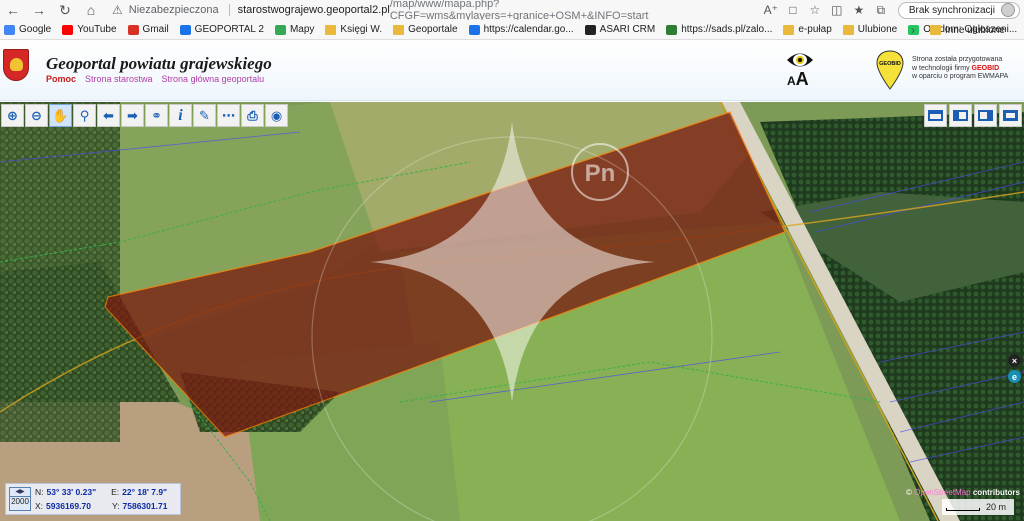  I want to click on bookmark-item: Księgi W., so click(353, 29).